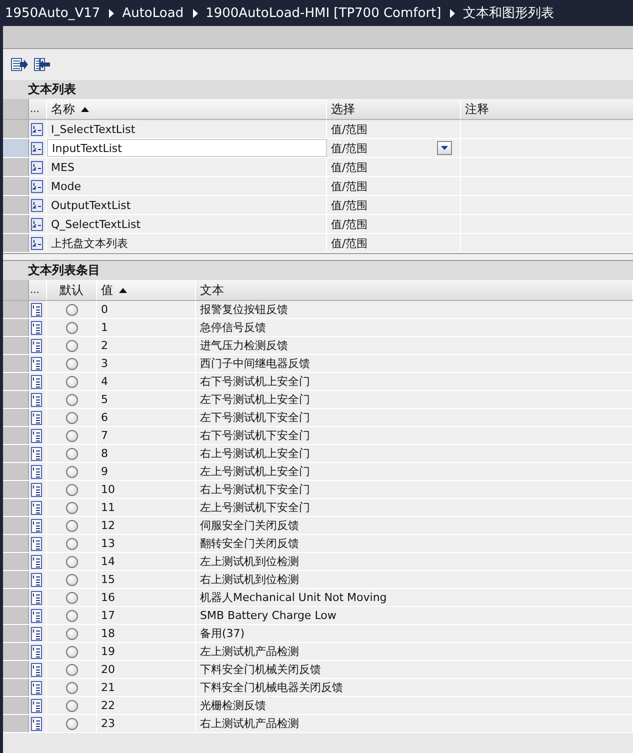  Describe the element at coordinates (414, 327) in the screenshot. I see `text-cell: 急停信号反馈` at that location.